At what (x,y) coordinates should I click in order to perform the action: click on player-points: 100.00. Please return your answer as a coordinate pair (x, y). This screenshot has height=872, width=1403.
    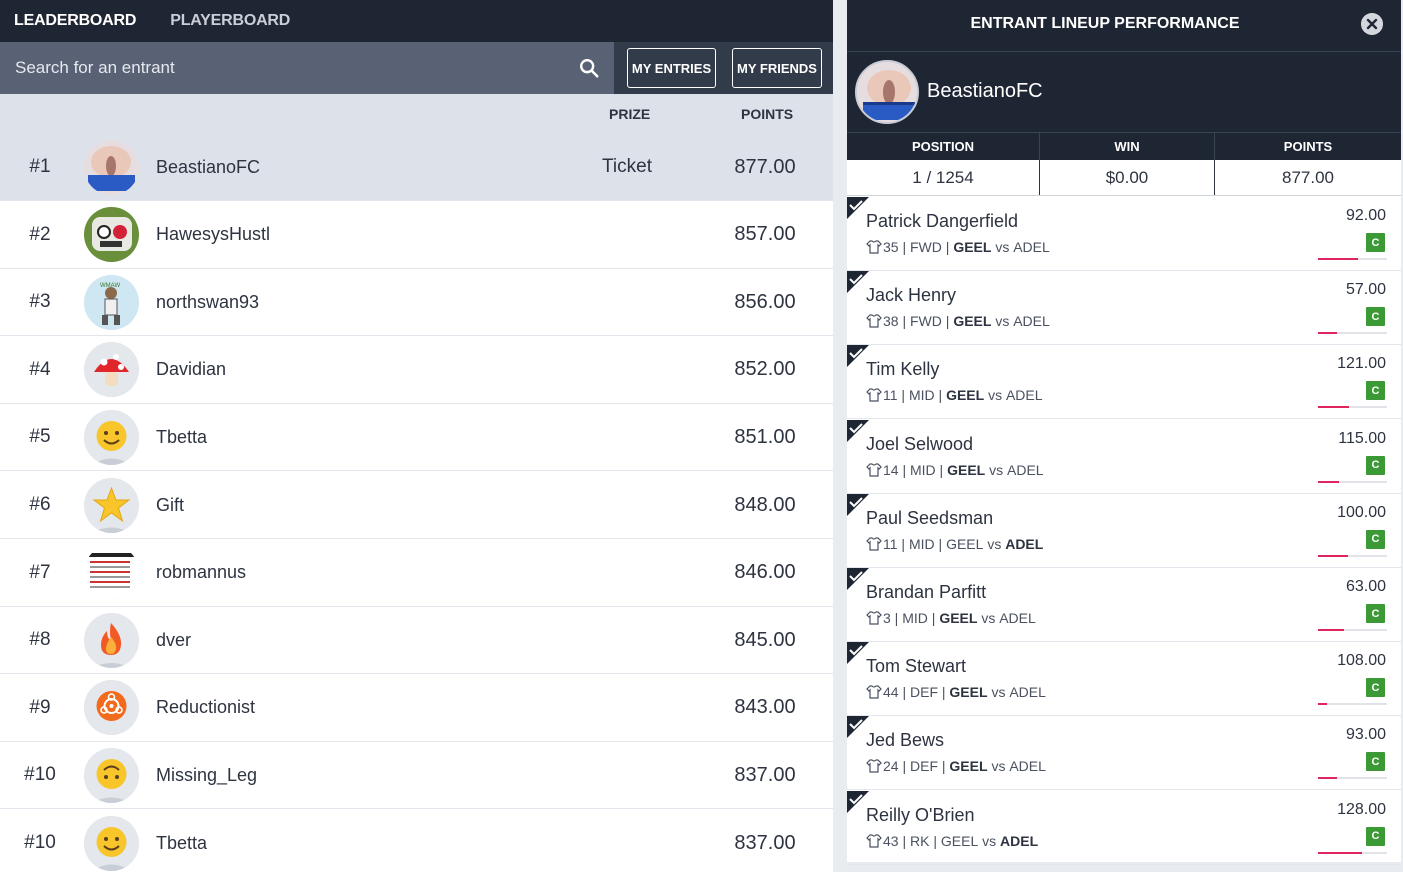
    Looking at the image, I should click on (1361, 512).